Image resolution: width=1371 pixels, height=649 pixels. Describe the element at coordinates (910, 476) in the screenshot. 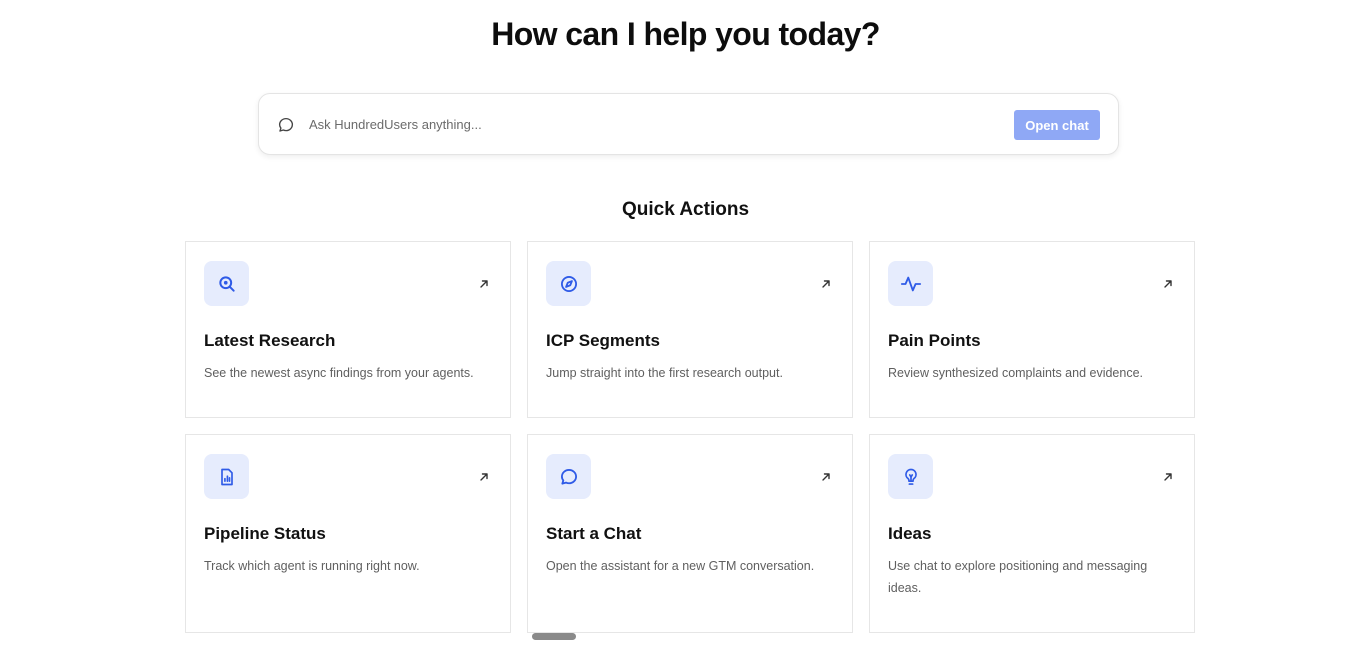

I see `lightbulb-icon` at that location.